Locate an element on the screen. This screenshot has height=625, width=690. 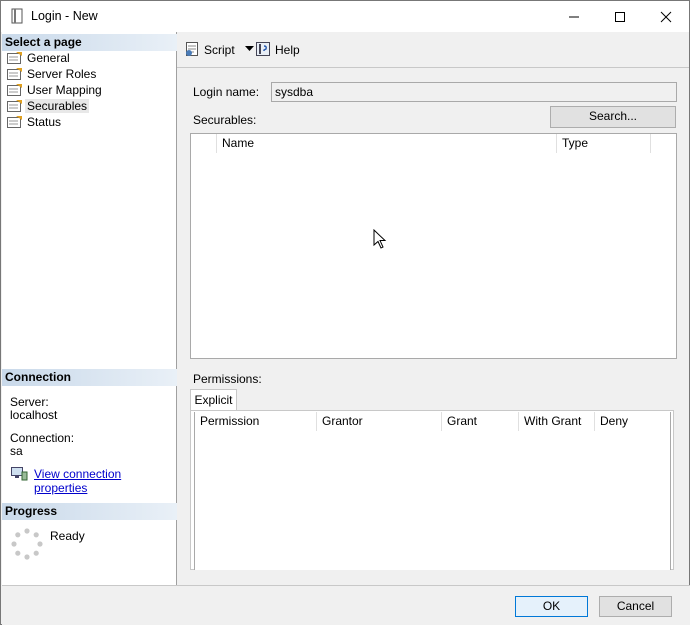
page-label: Server Roles is located at coordinates (62, 74).